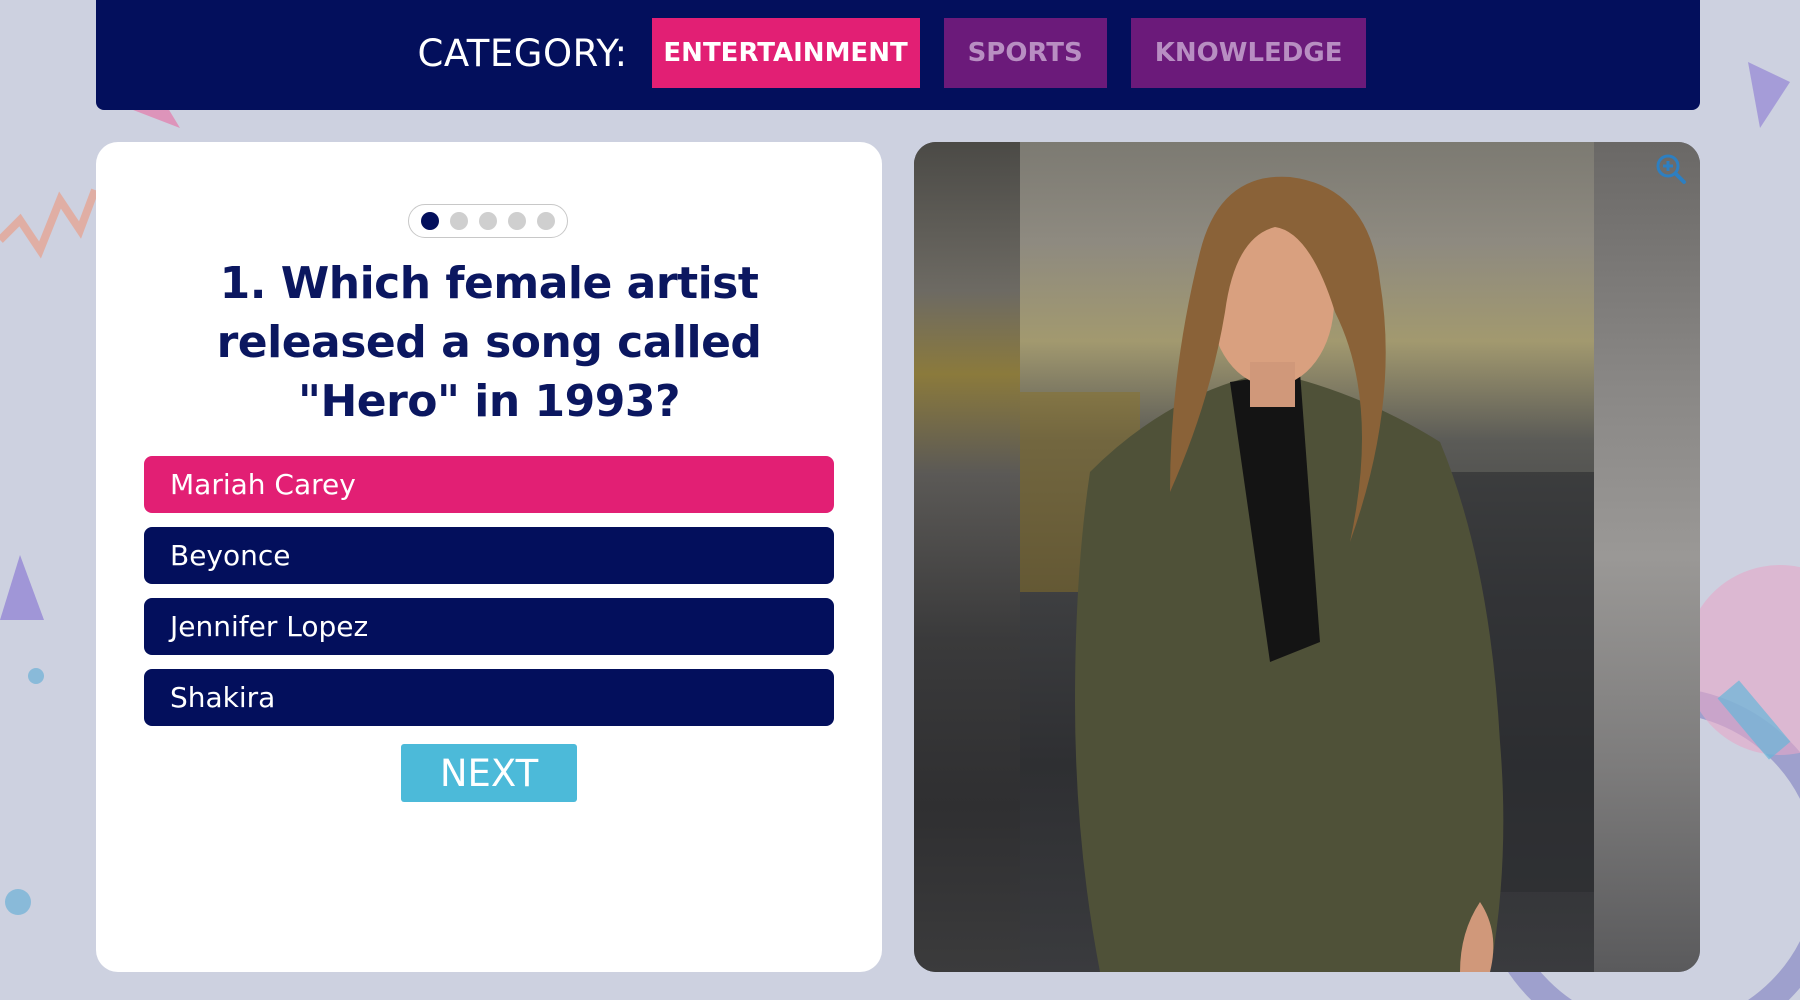 Image resolution: width=1800 pixels, height=1000 pixels. I want to click on next-button: NEXT, so click(489, 773).